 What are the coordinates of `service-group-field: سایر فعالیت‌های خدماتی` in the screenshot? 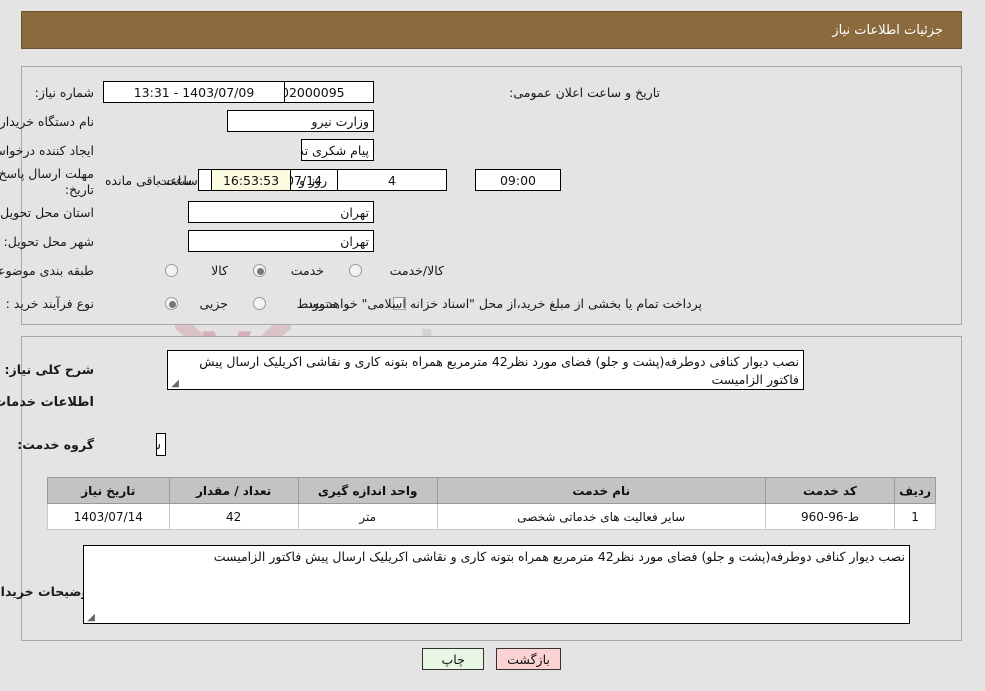 It's located at (162, 444).